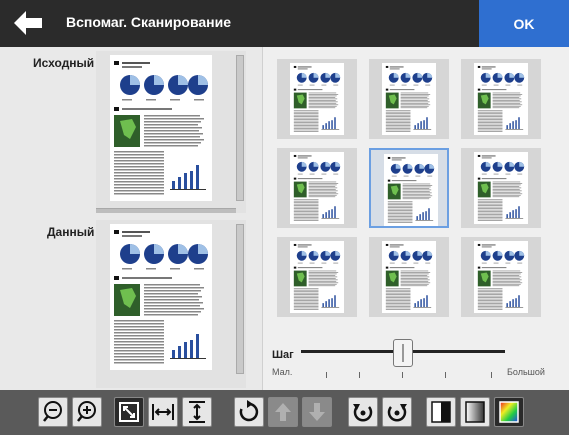 The image size is (569, 435). Describe the element at coordinates (161, 128) in the screenshot. I see `original-page-image` at that location.